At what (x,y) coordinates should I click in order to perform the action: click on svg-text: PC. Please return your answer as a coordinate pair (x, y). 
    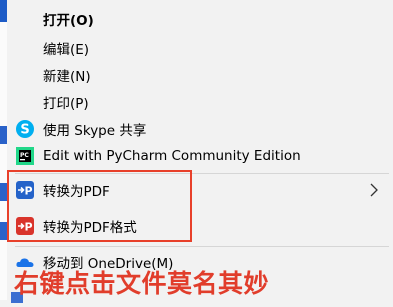
    Looking at the image, I should click on (24, 155).